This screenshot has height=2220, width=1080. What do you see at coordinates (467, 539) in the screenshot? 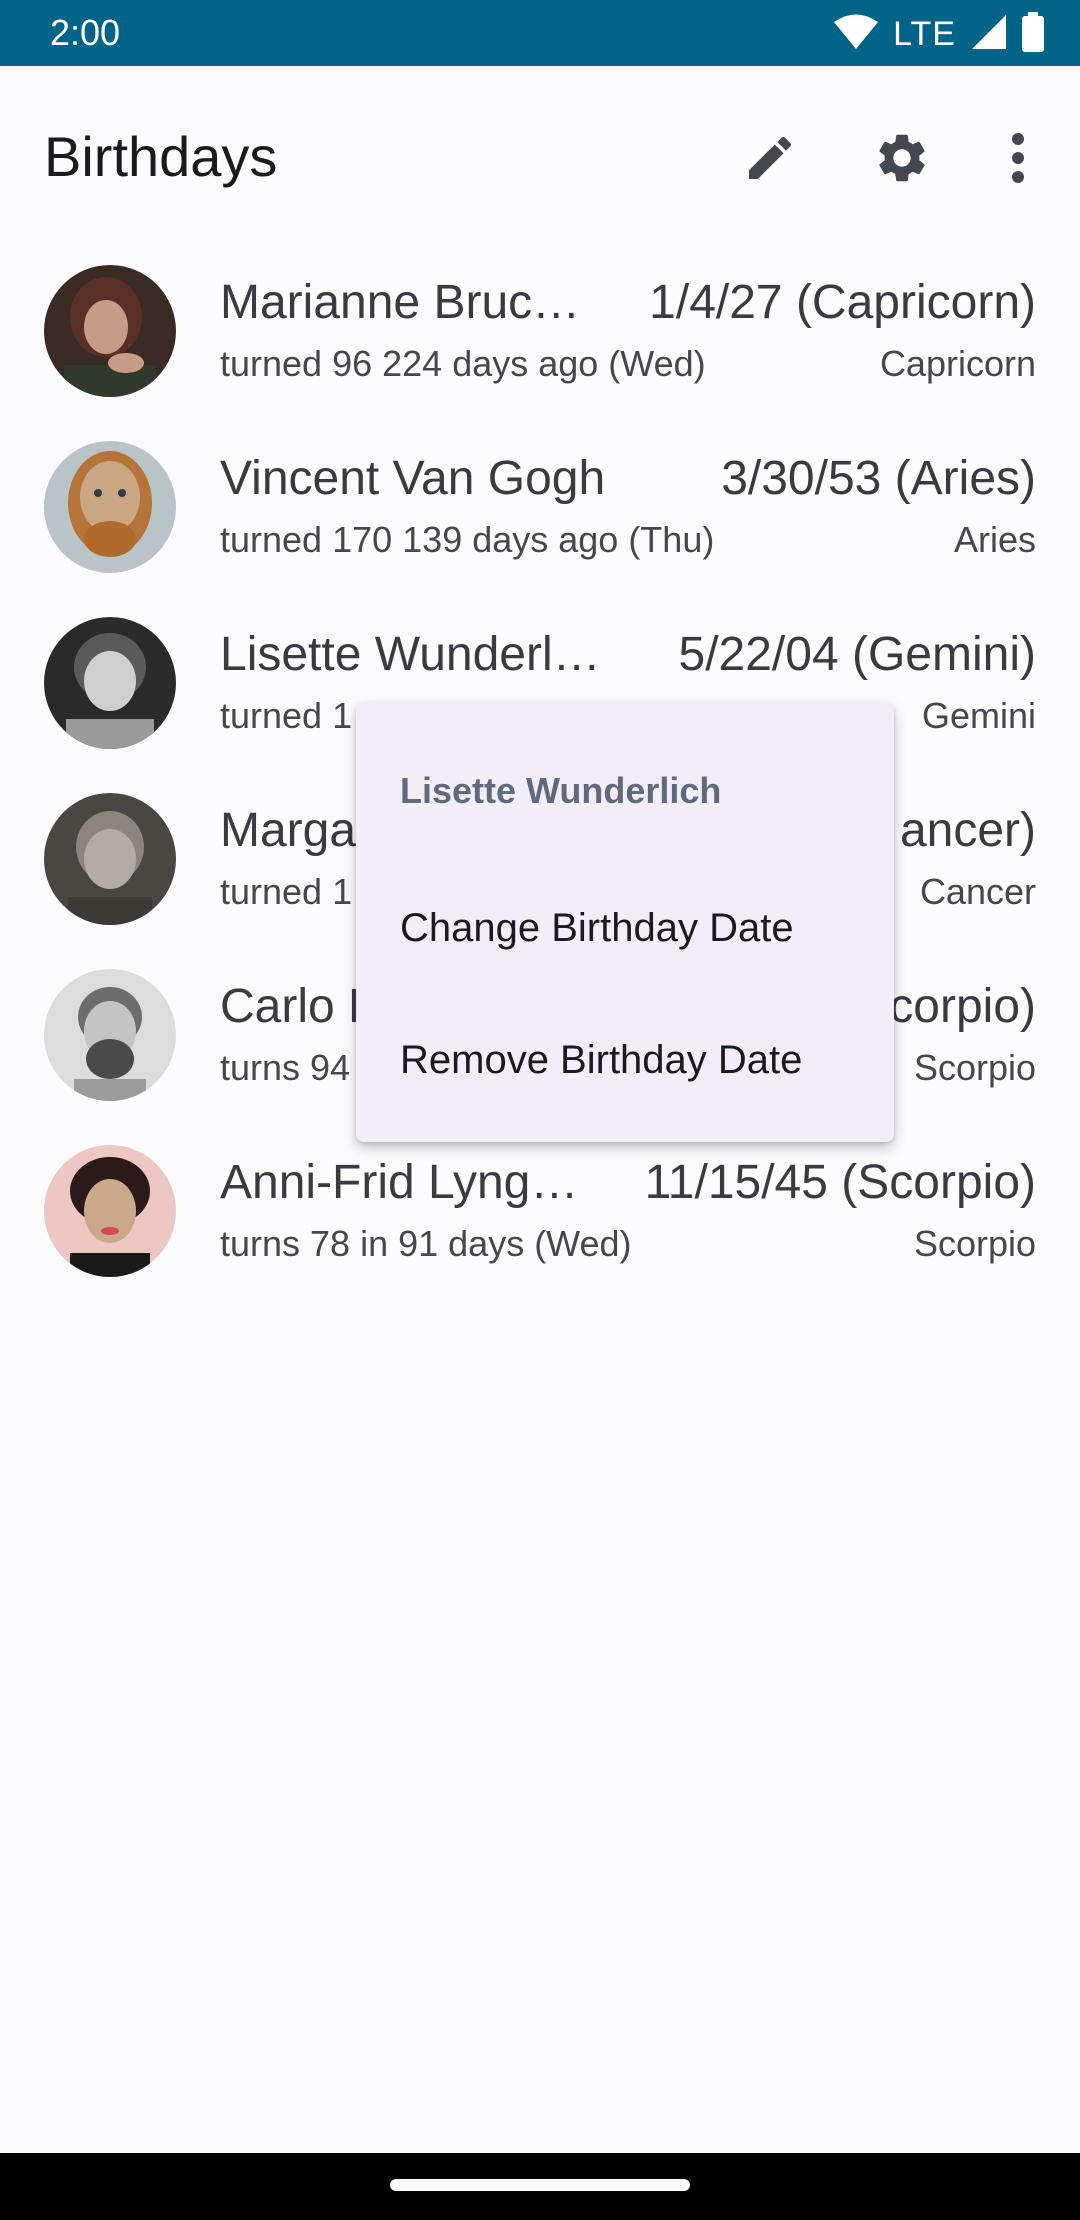
I see `age-detail: turned 170 139 days ago (Thu)` at bounding box center [467, 539].